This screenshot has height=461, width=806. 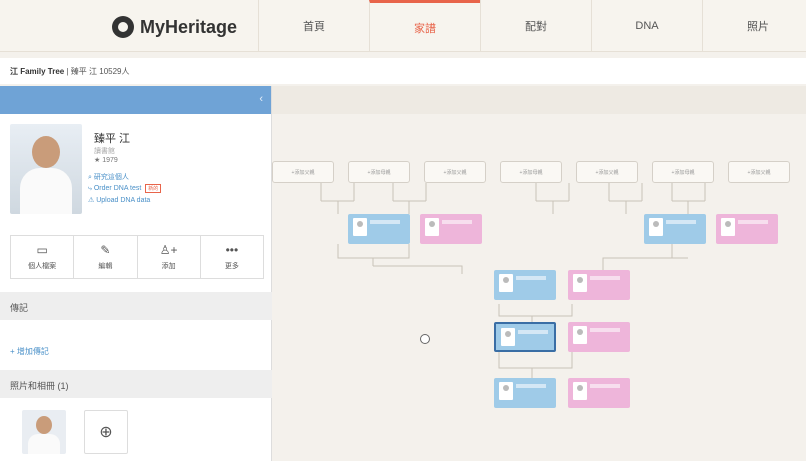 What do you see at coordinates (42, 250) in the screenshot?
I see `profile-card-icon: ▭` at bounding box center [42, 250].